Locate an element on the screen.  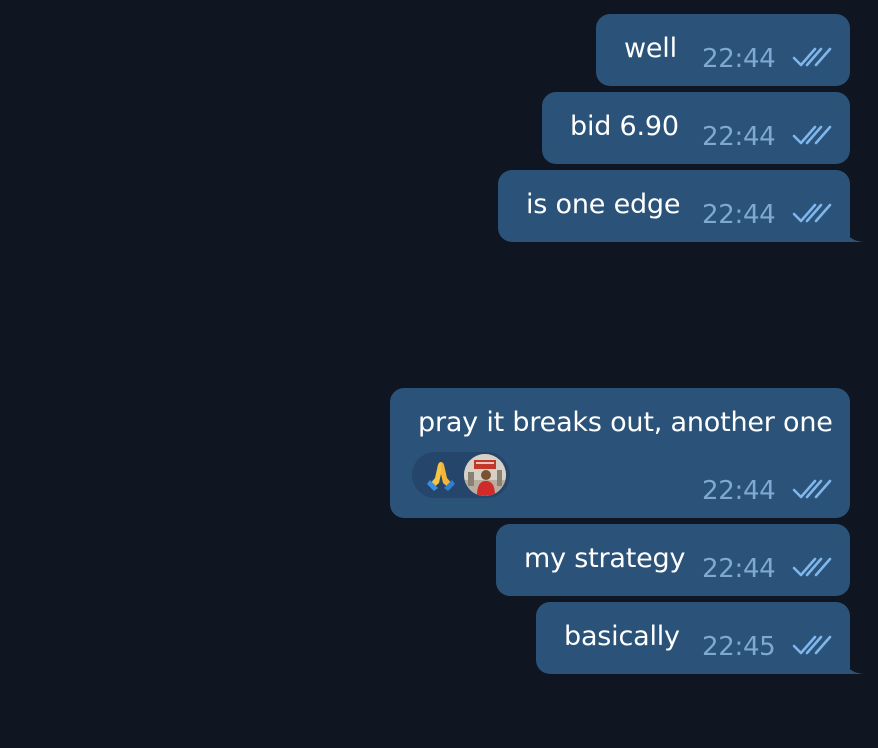
folded-hands-icon is located at coordinates (441, 476).